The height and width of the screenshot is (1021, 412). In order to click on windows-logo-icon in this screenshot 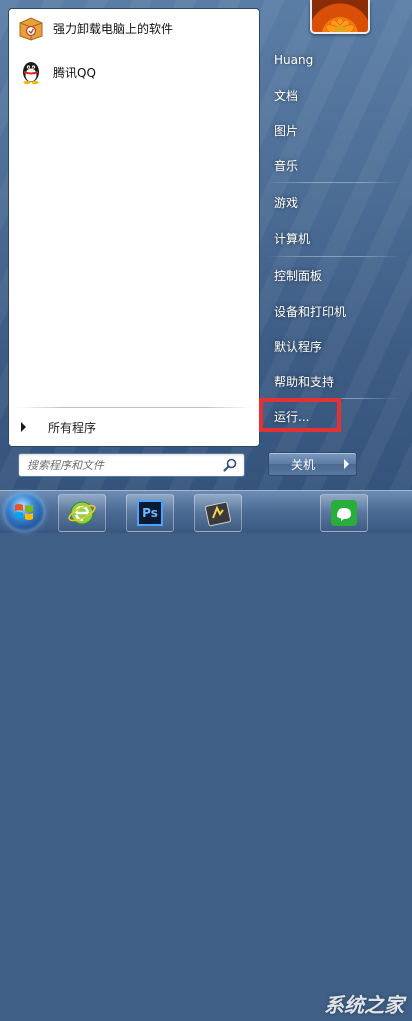, I will do `click(24, 512)`.